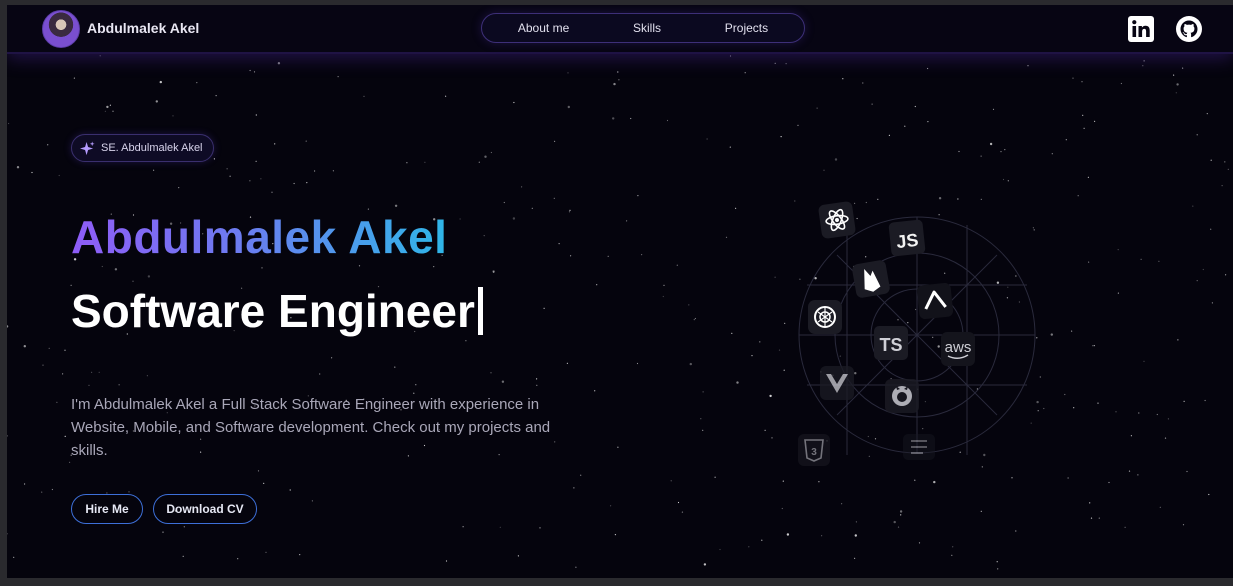 The image size is (1233, 586). Describe the element at coordinates (1141, 29) in the screenshot. I see `linkedin-icon` at that location.